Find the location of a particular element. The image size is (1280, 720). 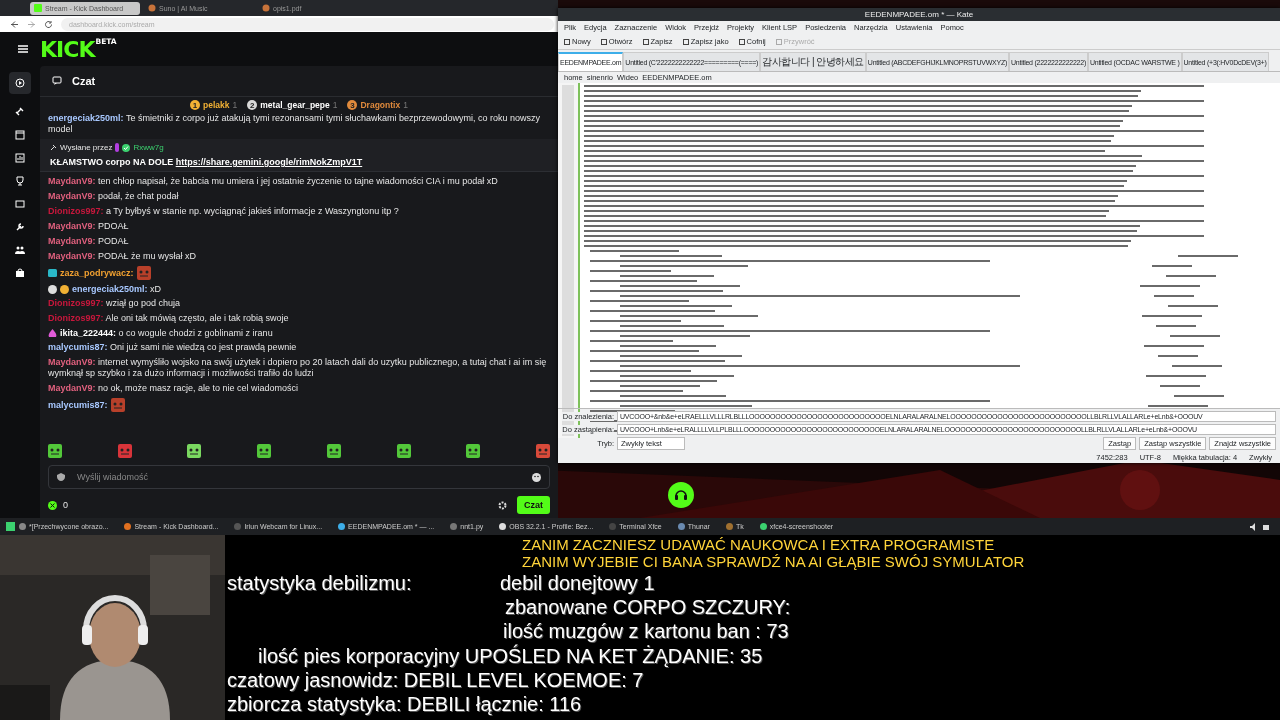

chat-message: energeciak250ml: Te śmietniki z corpo już atakują tymi rezonansami tymi słuchawkami bezprzewodowymi, co roku nowszy model is located at coordinates (295, 124).